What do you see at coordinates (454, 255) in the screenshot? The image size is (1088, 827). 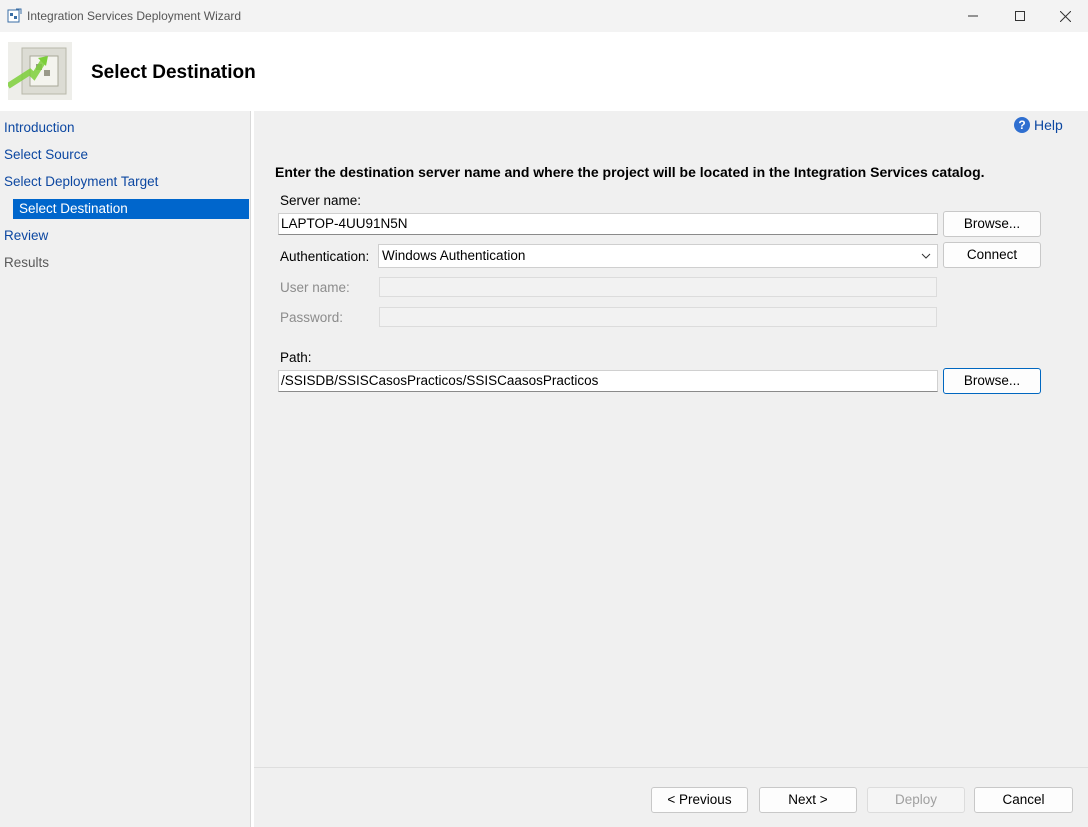 I see `authentication-value: Windows Authentication` at bounding box center [454, 255].